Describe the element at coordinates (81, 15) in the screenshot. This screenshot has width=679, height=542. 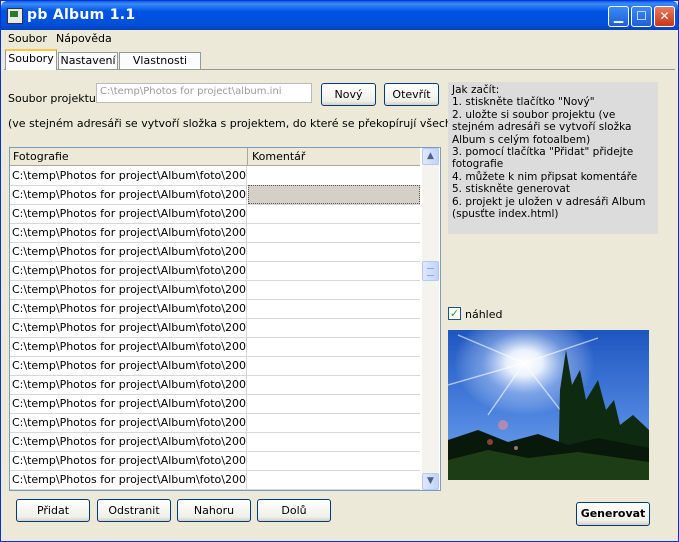
I see `window-title: pb Album 1.1` at that location.